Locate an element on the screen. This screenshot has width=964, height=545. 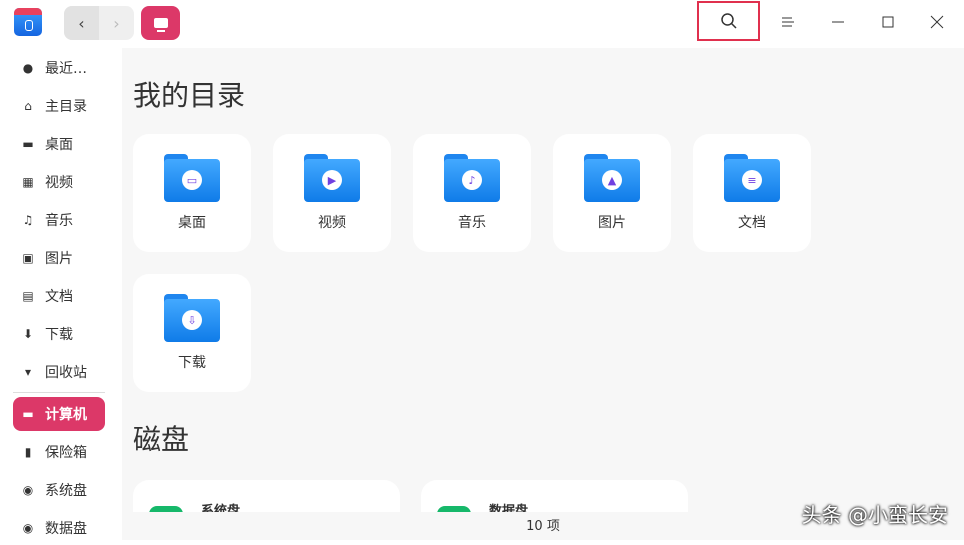
video-icon: ▦ is located at coordinates (28, 182).